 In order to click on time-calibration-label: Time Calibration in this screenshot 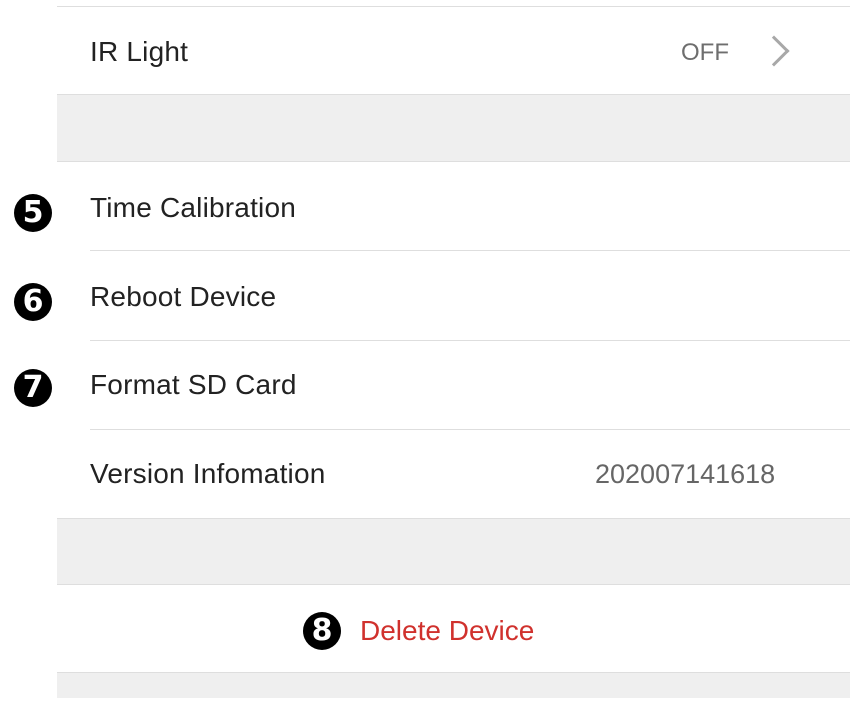, I will do `click(193, 207)`.